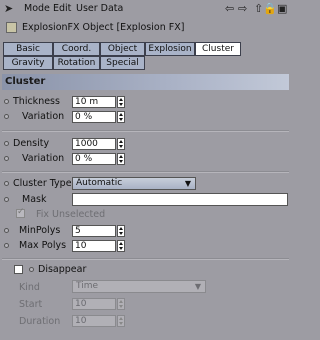 Image resolution: width=320 pixels, height=340 pixels. Describe the element at coordinates (145, 82) in the screenshot. I see `section-title: Cluster` at that location.